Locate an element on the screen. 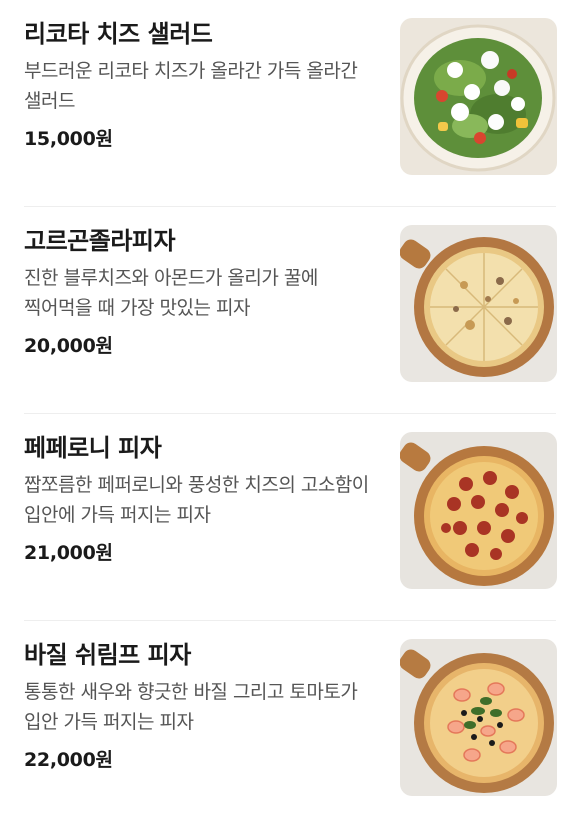  menu-item-name: 리코타 치즈 샐러드 is located at coordinates (118, 34).